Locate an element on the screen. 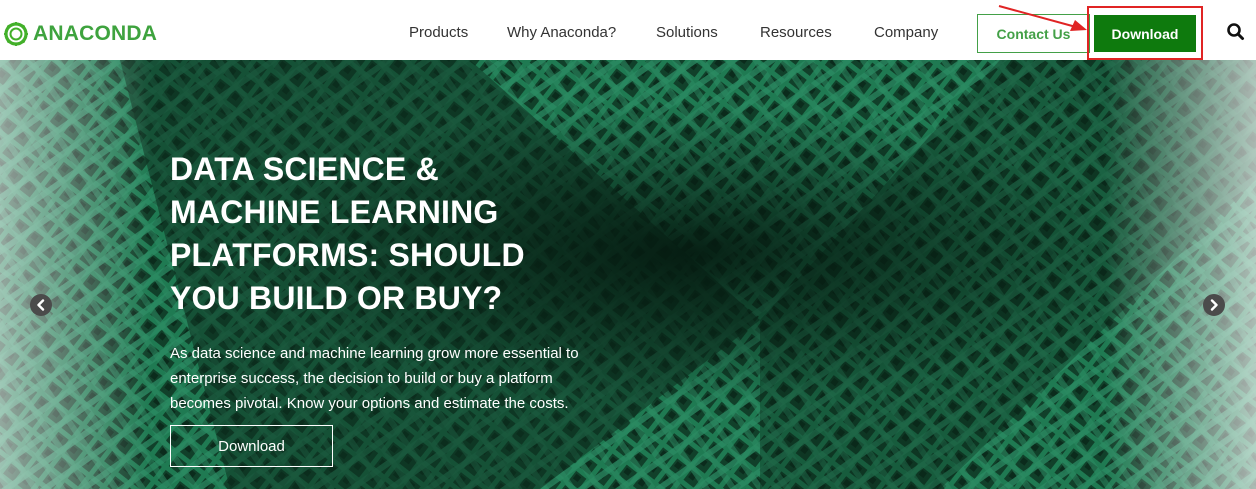 The width and height of the screenshot is (1256, 489). carousel-next-button is located at coordinates (1214, 305).